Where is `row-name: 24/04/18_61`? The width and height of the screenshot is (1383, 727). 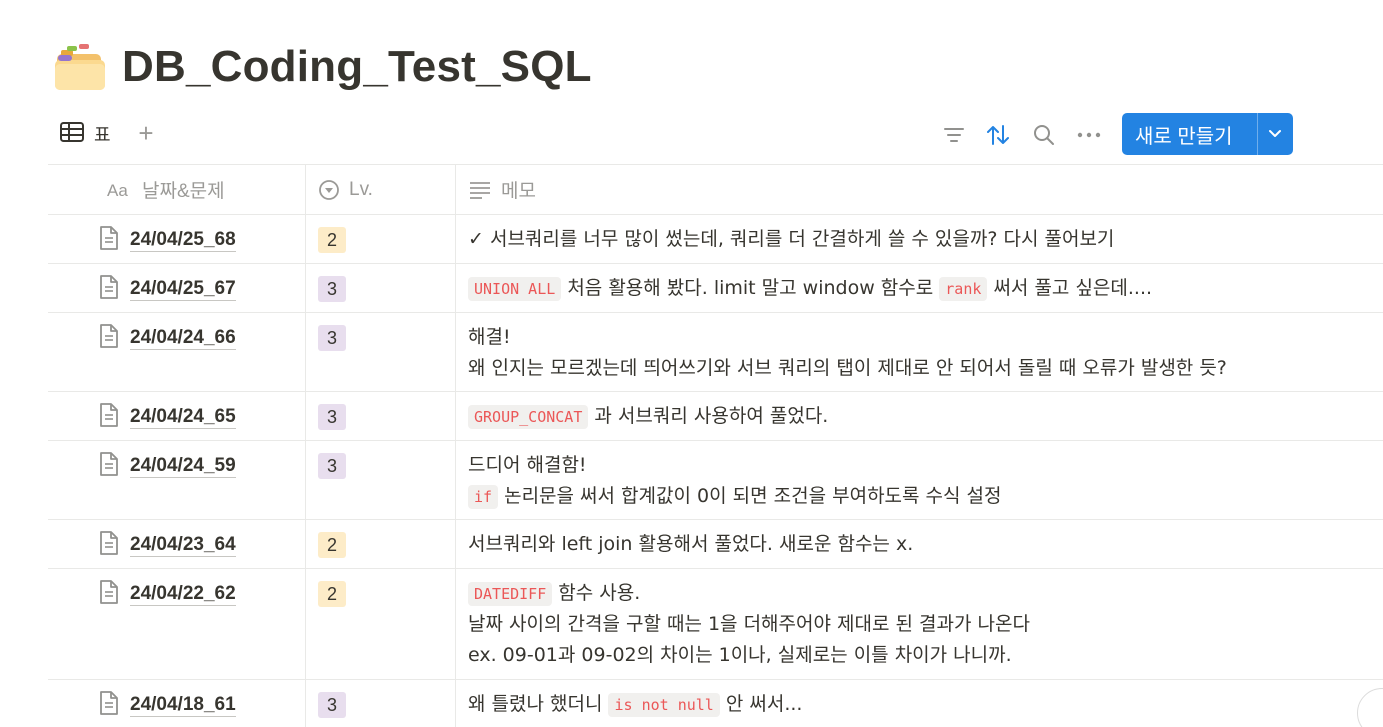 row-name: 24/04/18_61 is located at coordinates (183, 704).